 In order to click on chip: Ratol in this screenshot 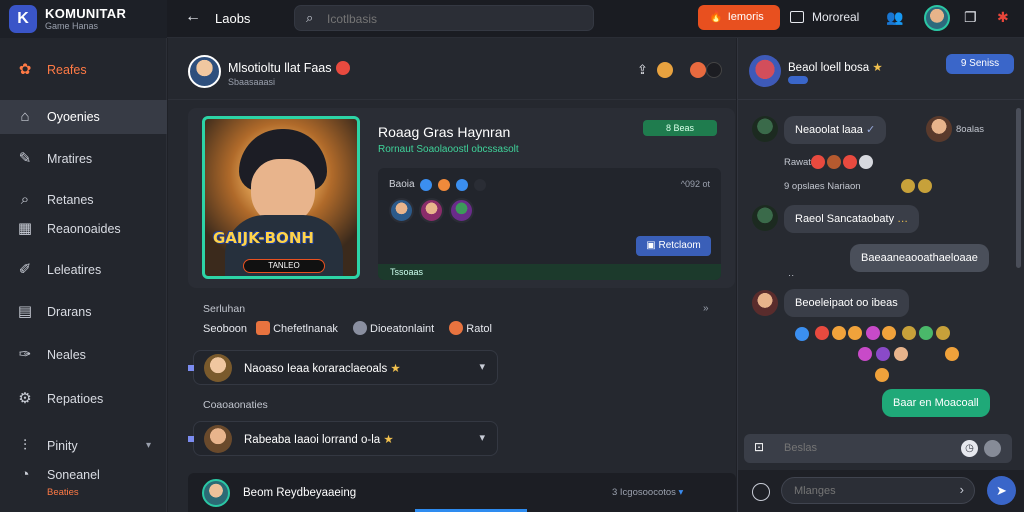, I will do `click(473, 328)`.